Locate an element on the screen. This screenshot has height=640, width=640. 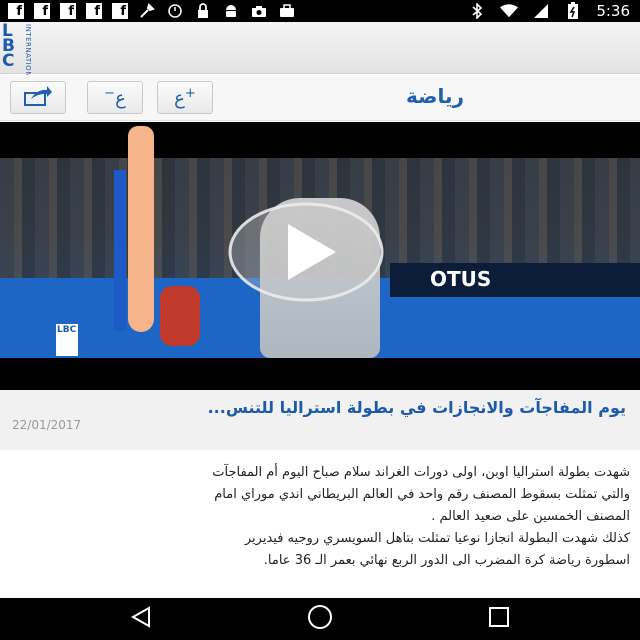
system-status: 5:36 is located at coordinates (549, 11).